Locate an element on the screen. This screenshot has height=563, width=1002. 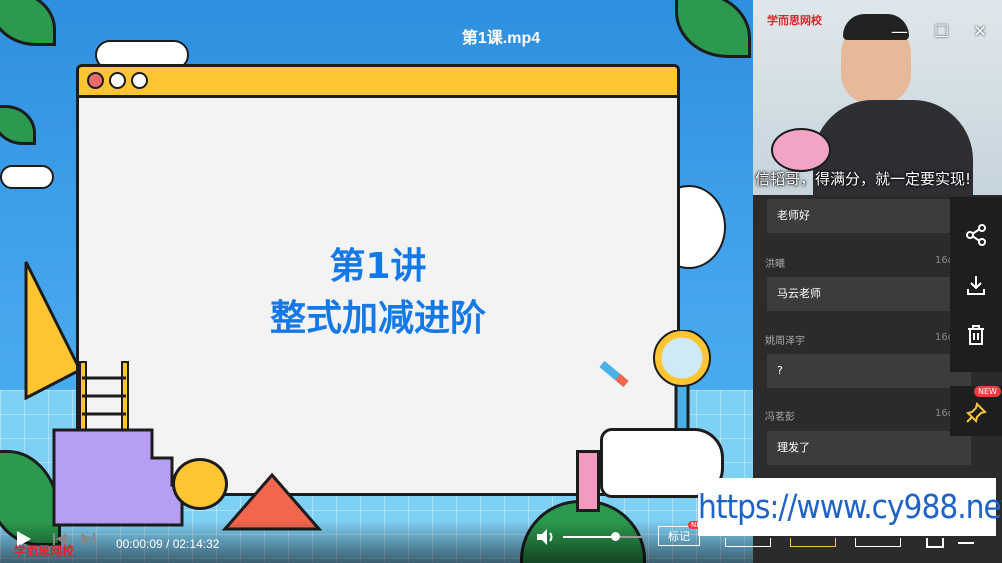
share-icon is located at coordinates (976, 235).